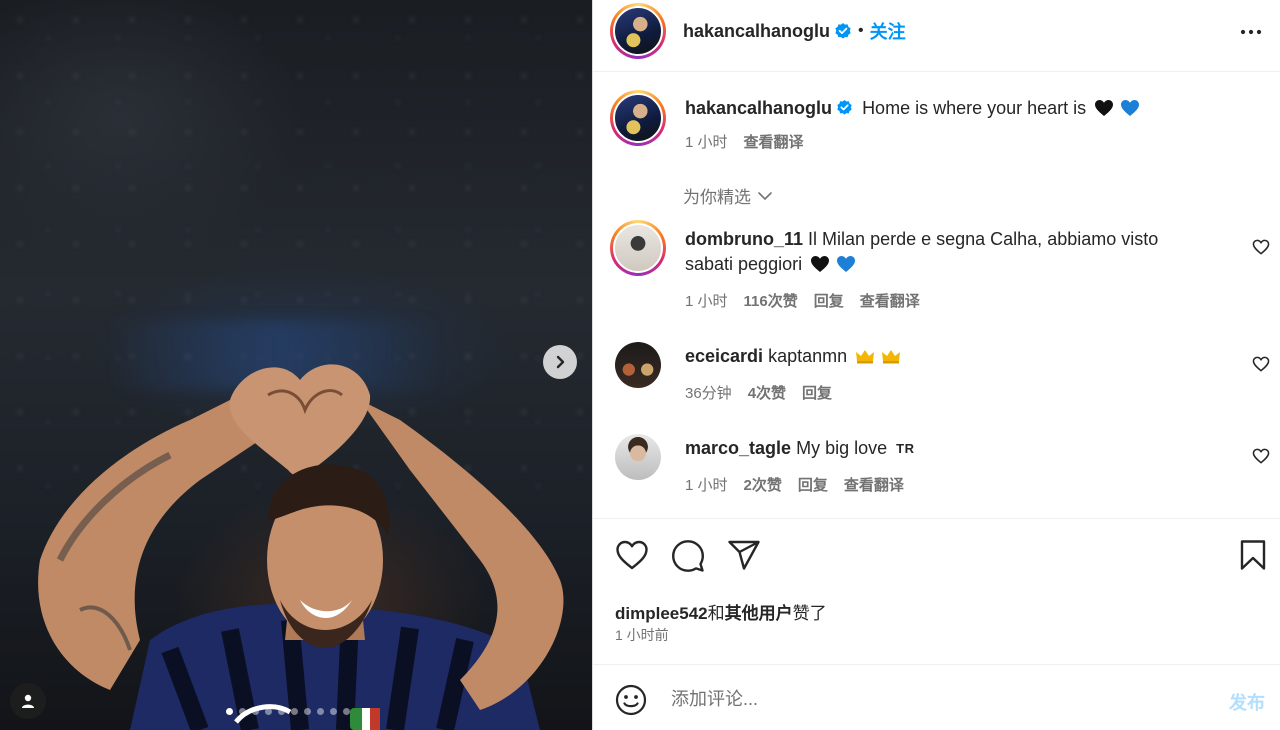 This screenshot has width=1280, height=730. What do you see at coordinates (794, 484) in the screenshot?
I see `comment-meta: 1 小时 2次赞 回复 查看翻译` at bounding box center [794, 484].